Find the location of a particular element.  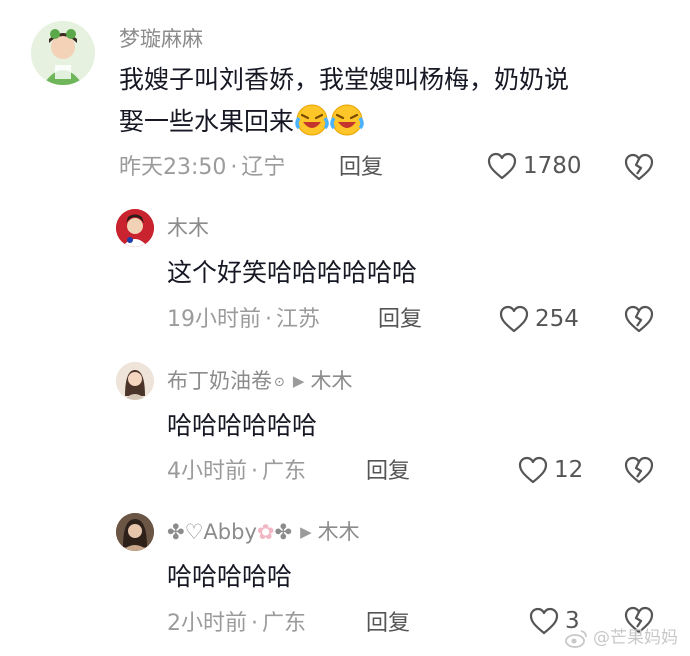

comment-username: 木木 is located at coordinates (188, 228).